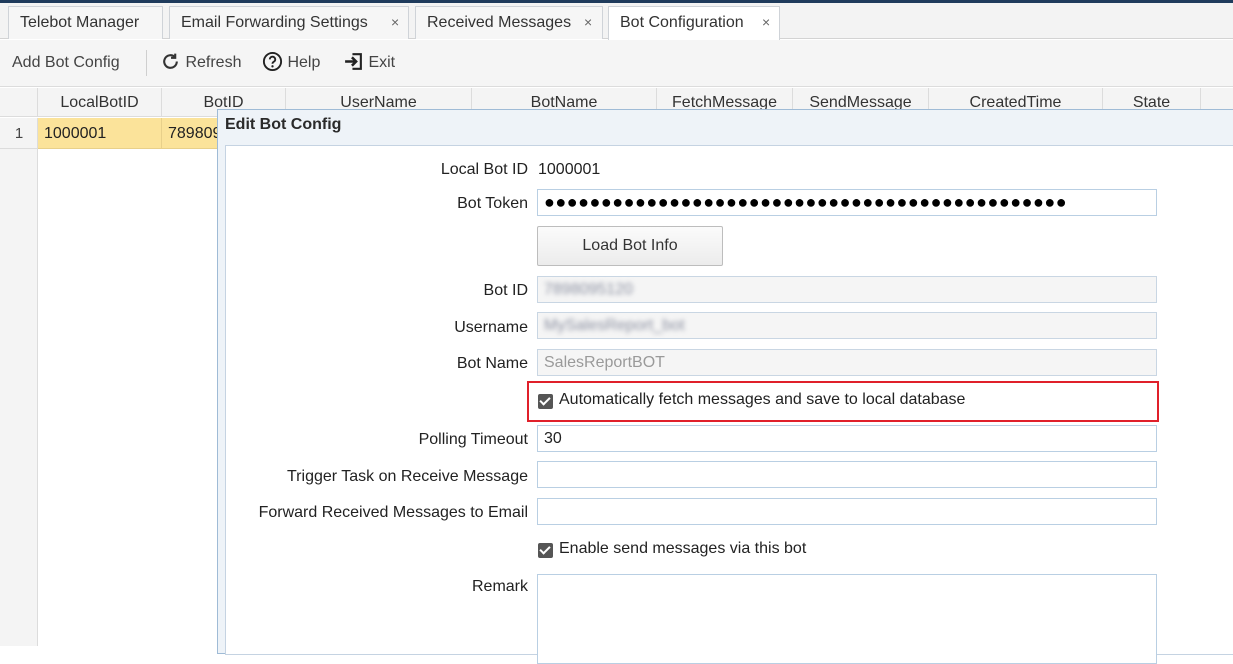  What do you see at coordinates (473, 439) in the screenshot?
I see `polling-timeout-label: Polling Timeout` at bounding box center [473, 439].